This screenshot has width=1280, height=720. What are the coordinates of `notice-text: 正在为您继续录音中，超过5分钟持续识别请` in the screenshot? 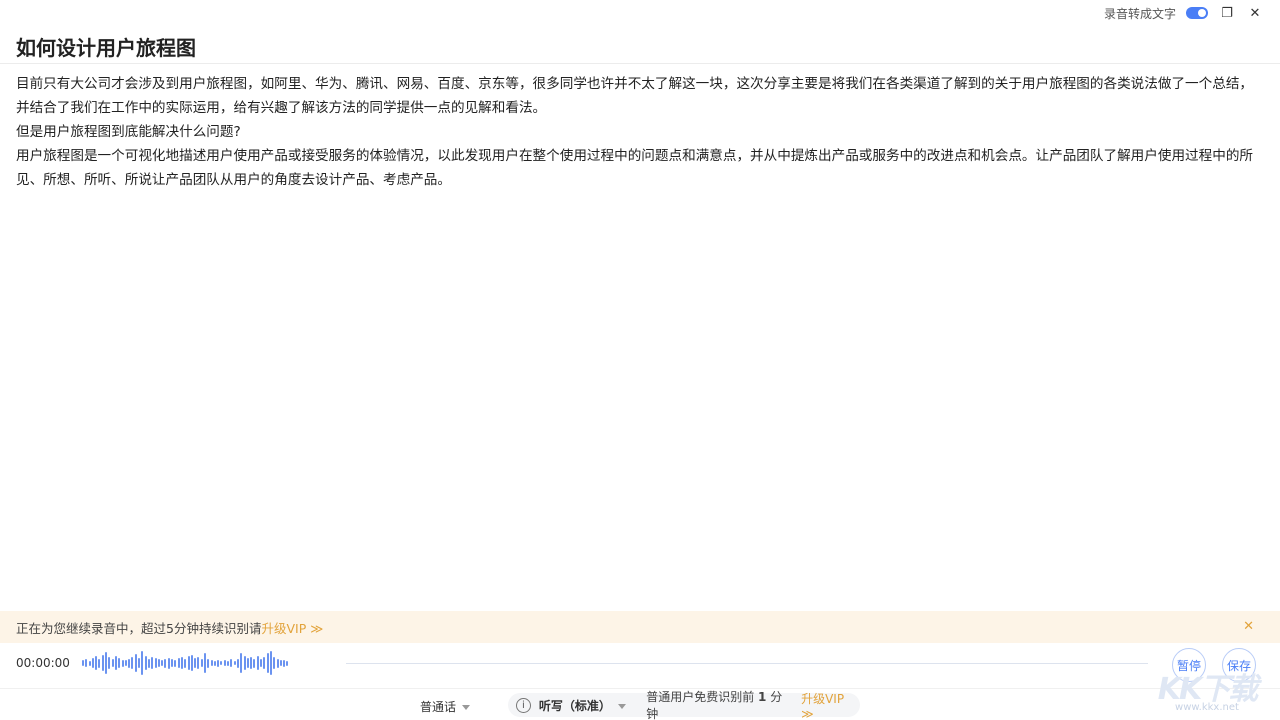 It's located at (139, 628).